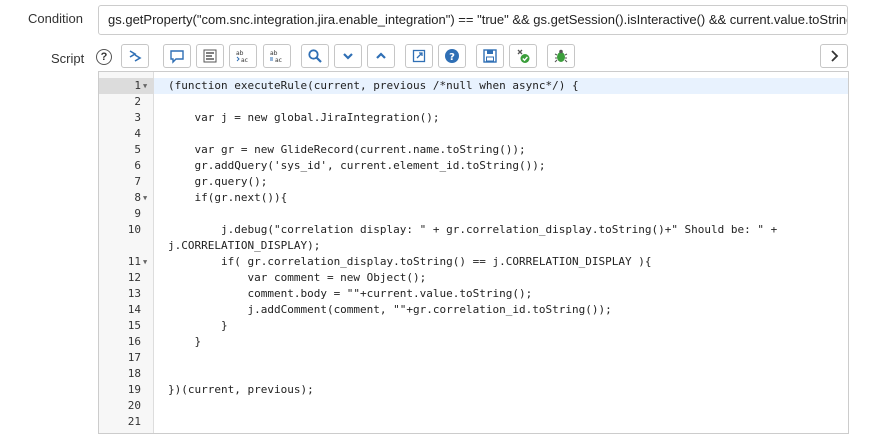  I want to click on line-number: 18, so click(134, 373).